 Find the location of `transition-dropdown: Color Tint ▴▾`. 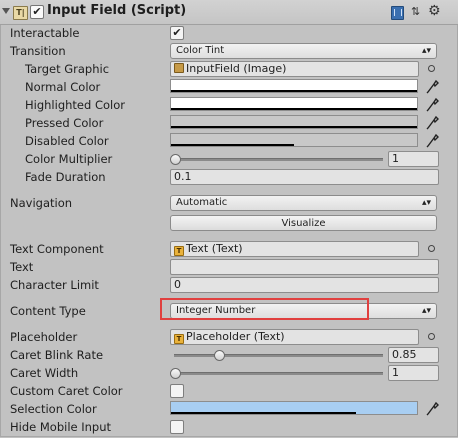

transition-dropdown: Color Tint ▴▾ is located at coordinates (303, 51).